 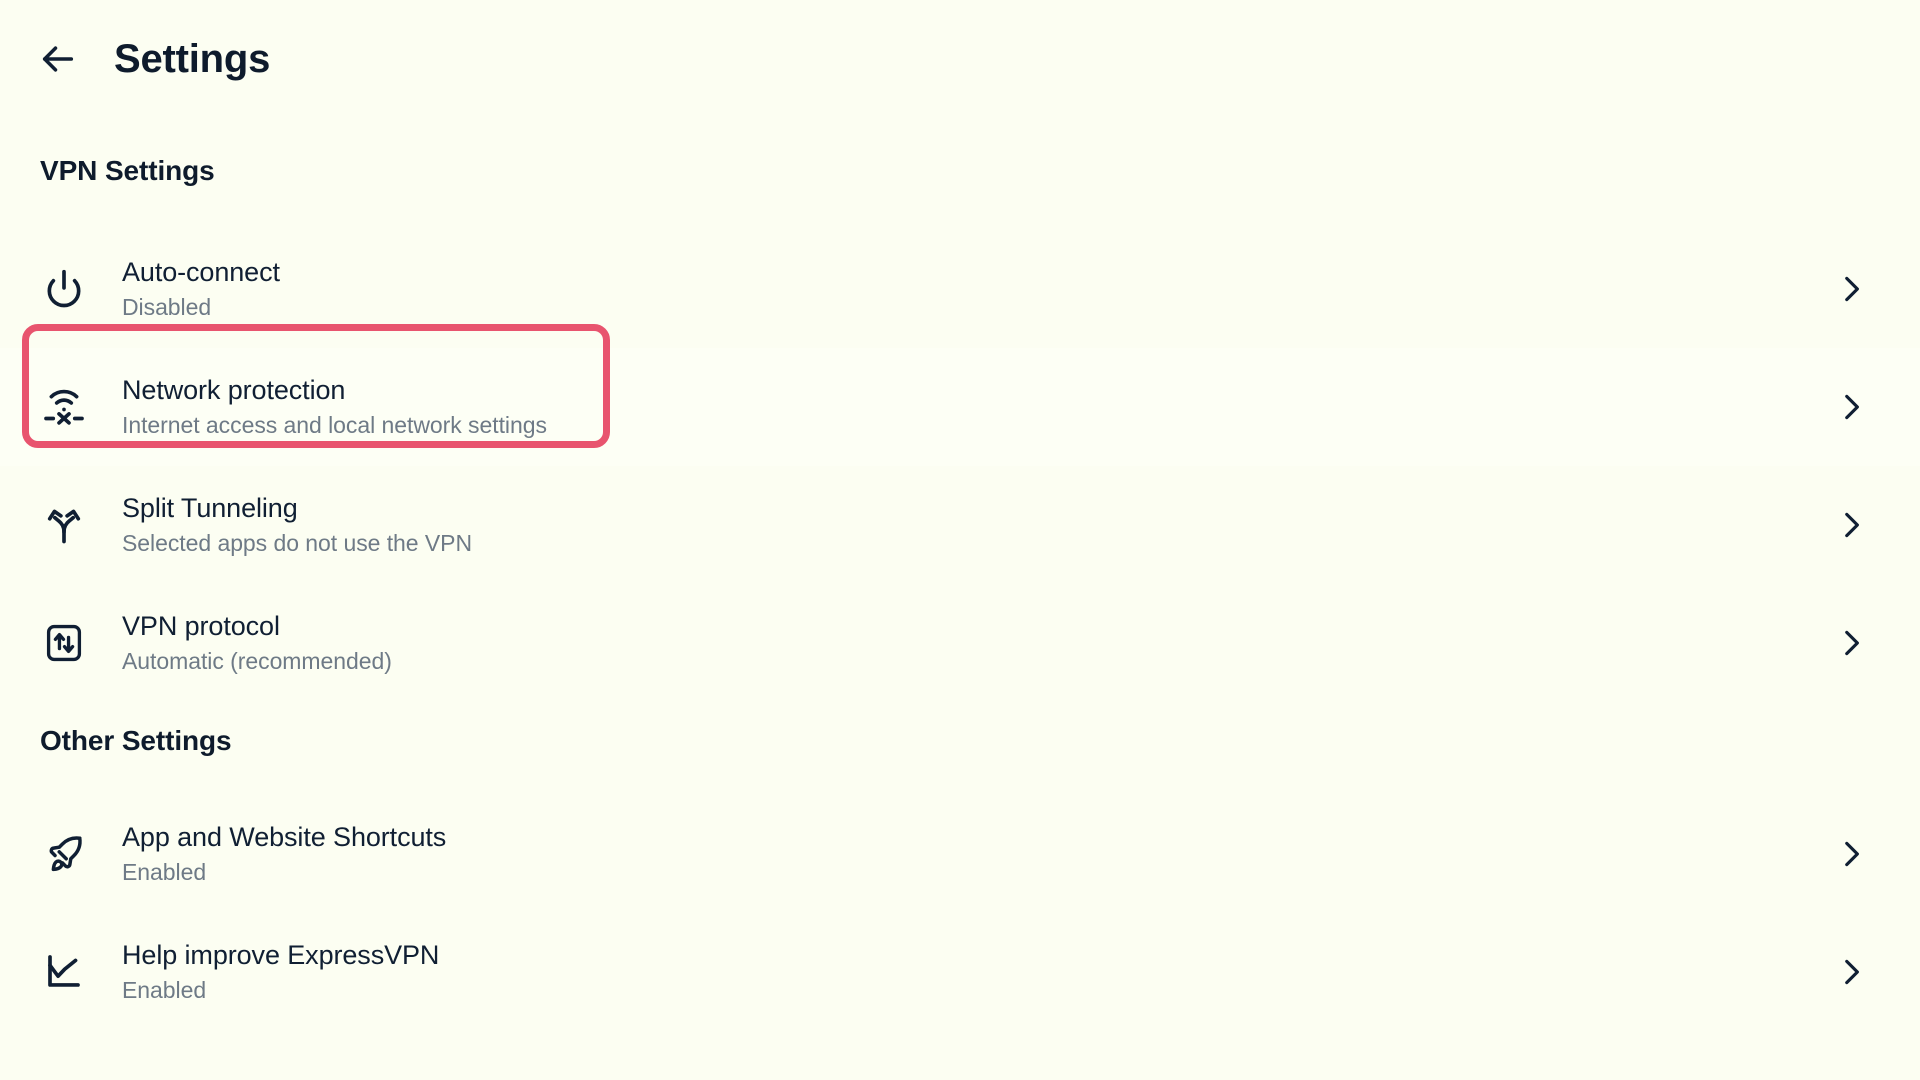 I want to click on section-heading-vpn-settings: VPN Settings, so click(x=127, y=170).